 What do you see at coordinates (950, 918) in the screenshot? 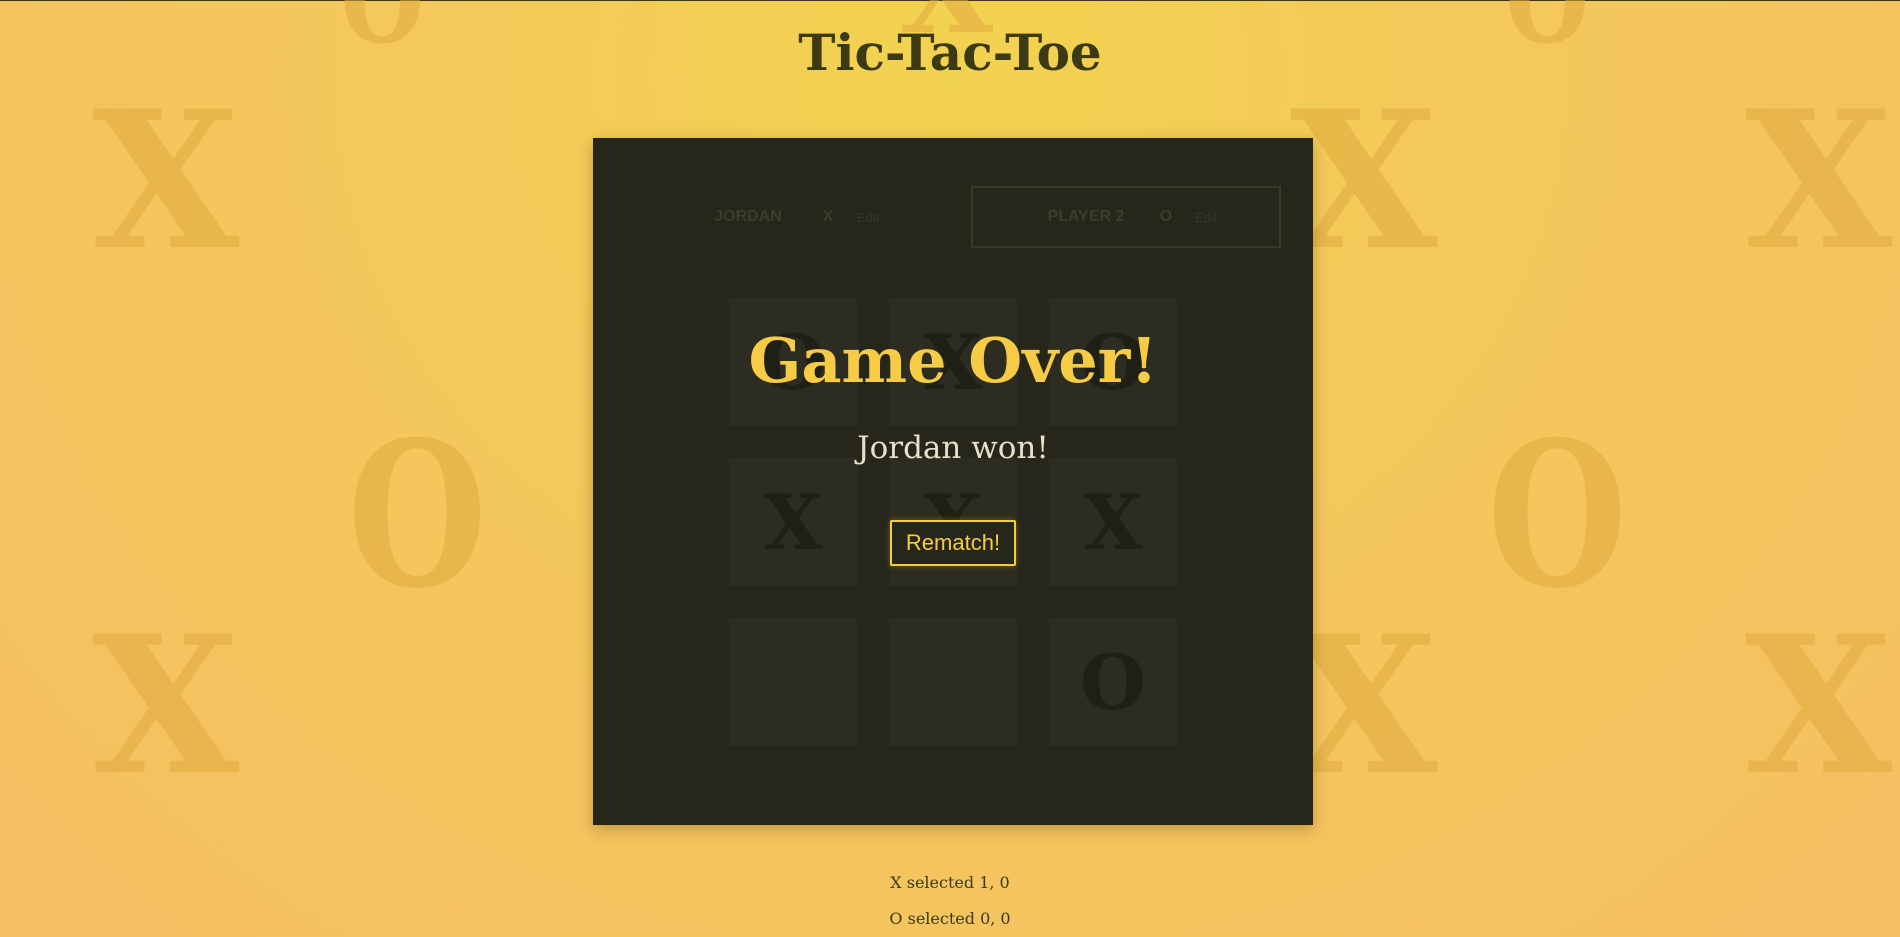
I see `log-entry: O selected 0, 0` at bounding box center [950, 918].